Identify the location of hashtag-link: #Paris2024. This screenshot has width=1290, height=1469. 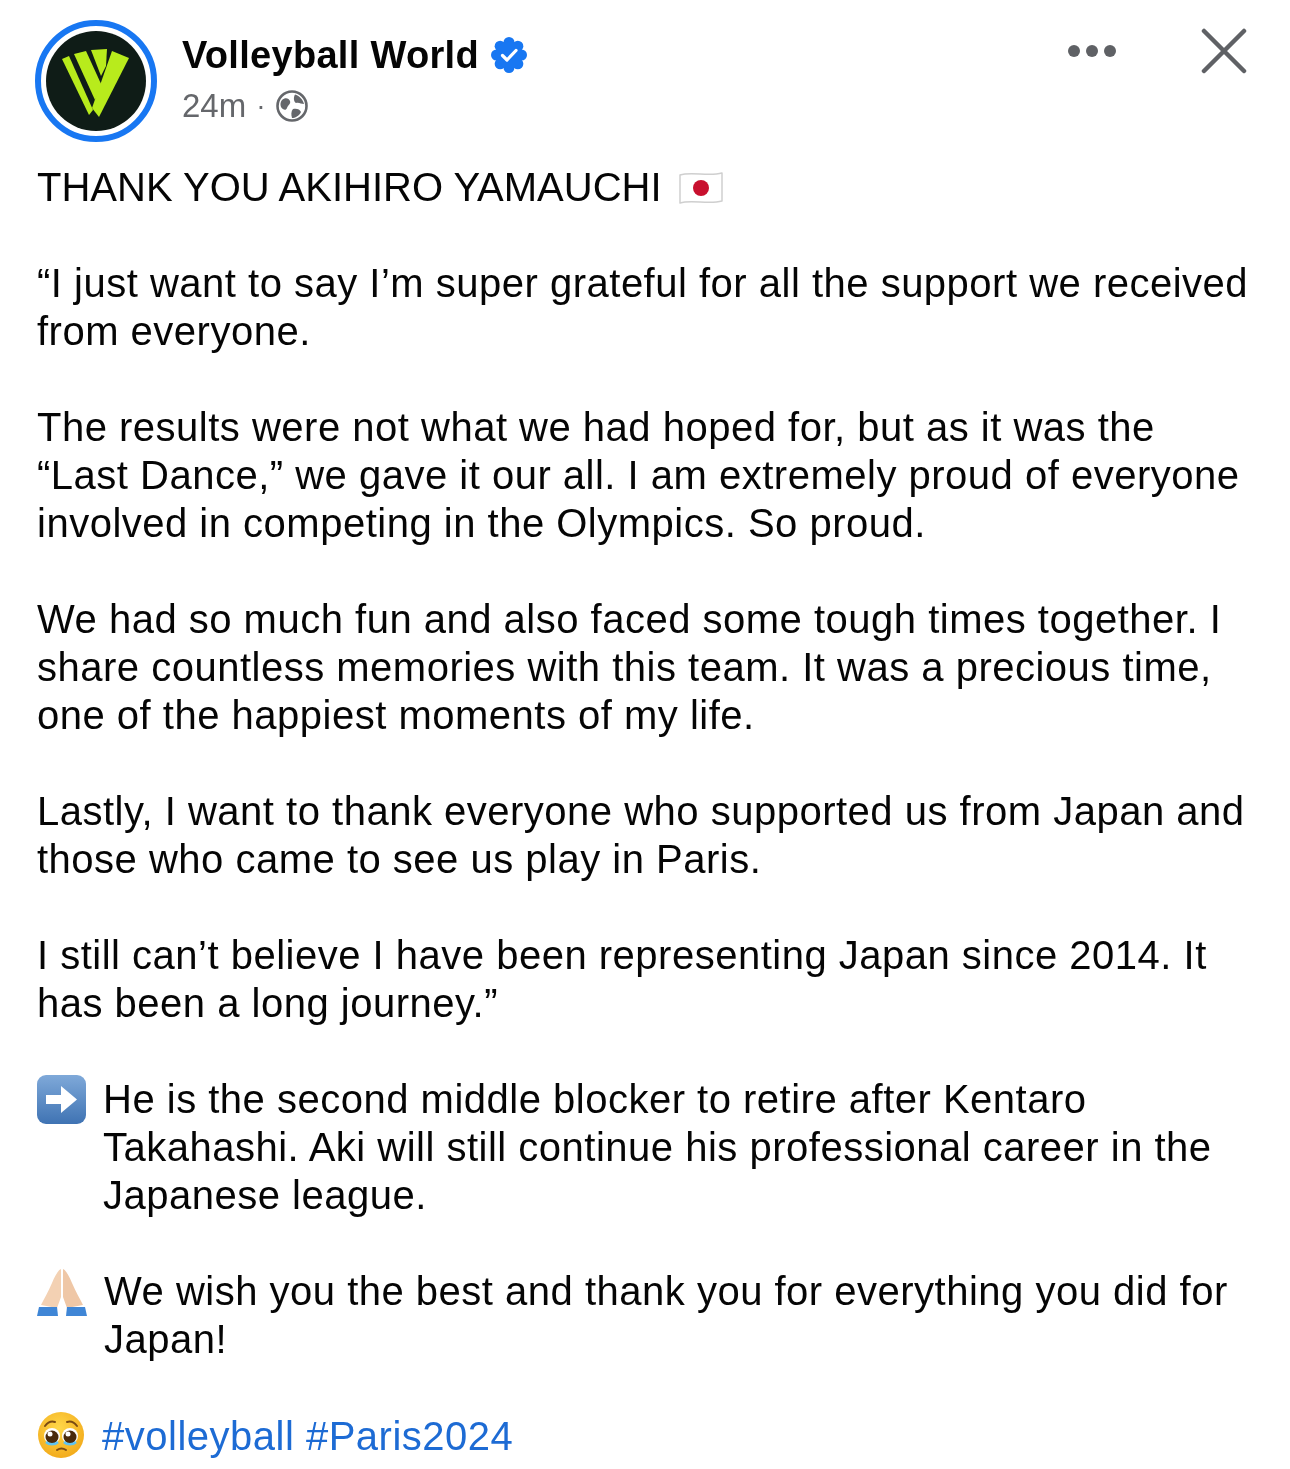
(409, 1436).